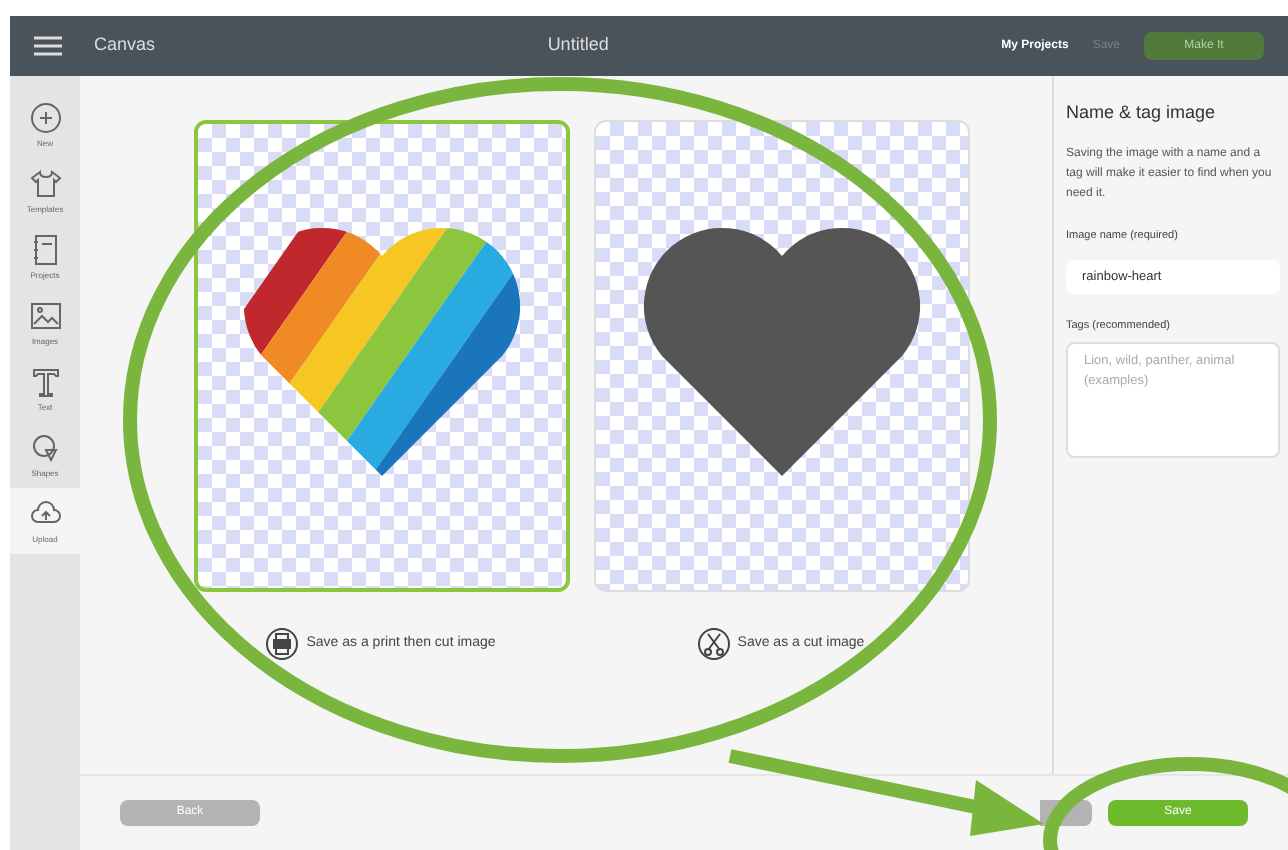 This screenshot has width=1288, height=850. I want to click on shapes-icon, so click(45, 447).